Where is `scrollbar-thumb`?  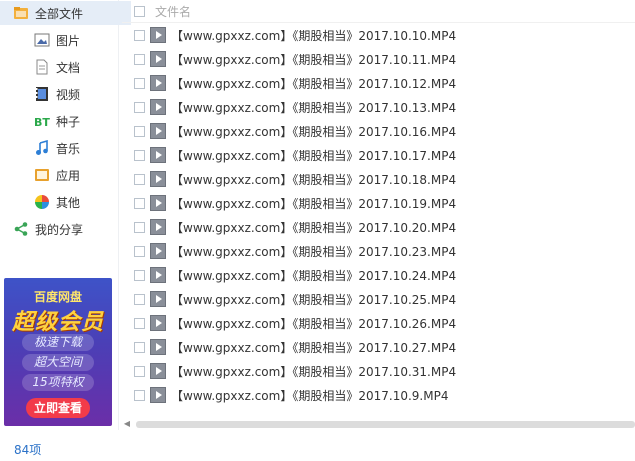
scrollbar-thumb is located at coordinates (385, 424).